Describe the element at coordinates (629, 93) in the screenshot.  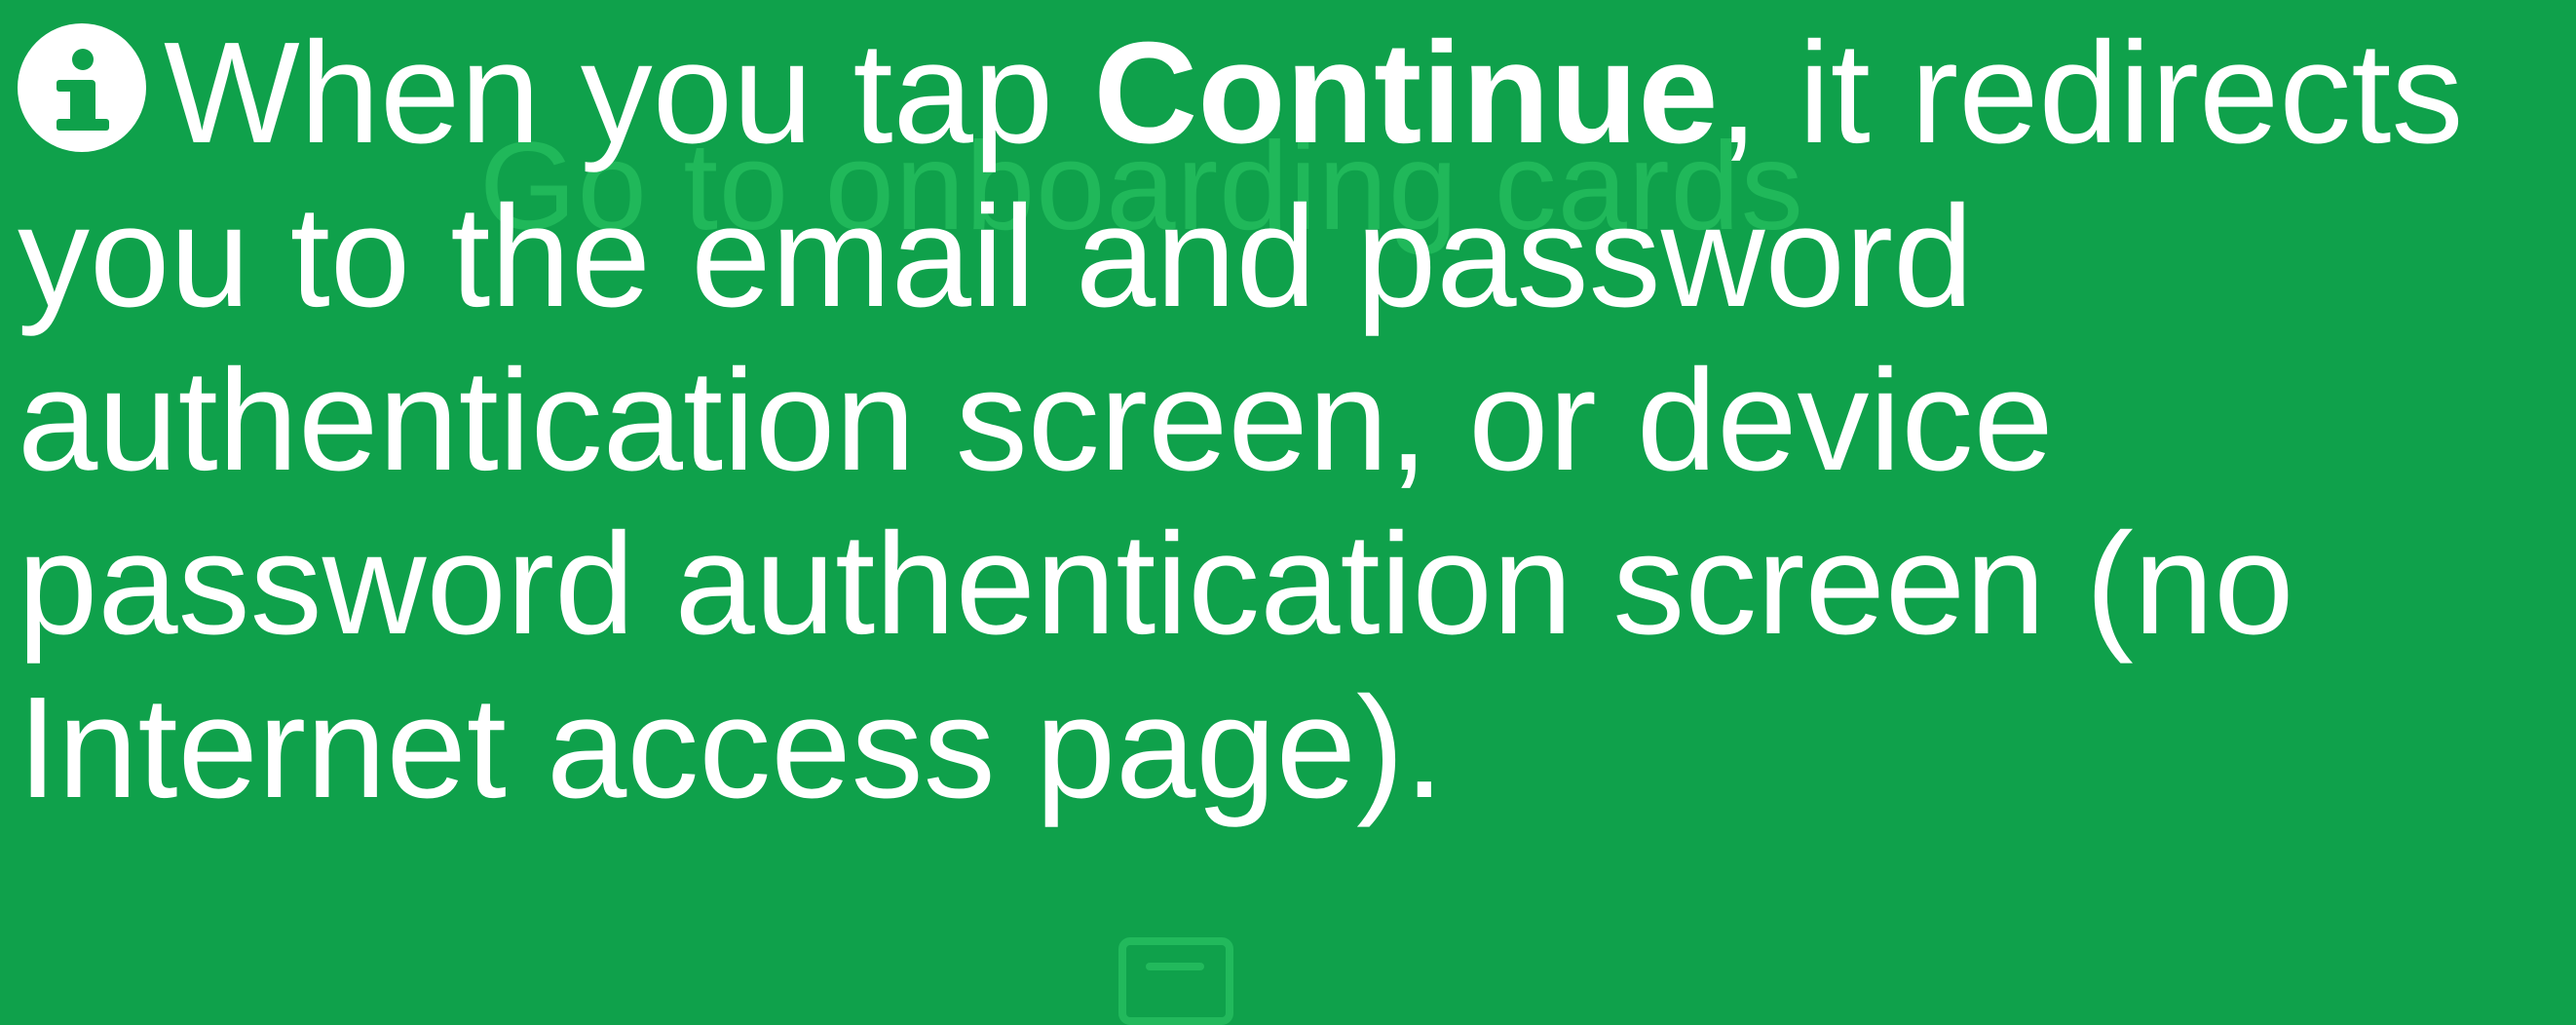
I see `info-text-before: When you tap` at that location.